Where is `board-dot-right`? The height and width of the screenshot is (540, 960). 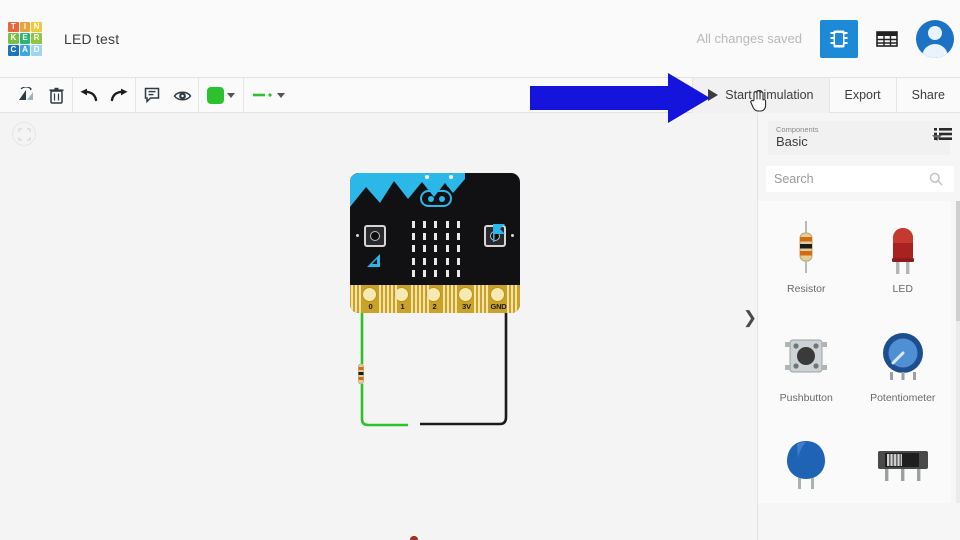
board-dot-right is located at coordinates (512, 235).